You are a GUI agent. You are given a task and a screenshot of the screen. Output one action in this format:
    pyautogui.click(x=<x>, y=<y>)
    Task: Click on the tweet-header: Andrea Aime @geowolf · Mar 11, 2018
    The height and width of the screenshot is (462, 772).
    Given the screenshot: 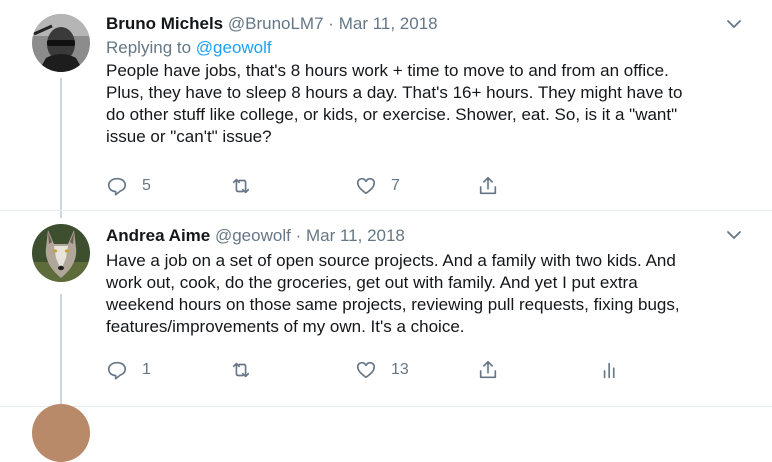 What is the action you would take?
    pyautogui.click(x=426, y=236)
    